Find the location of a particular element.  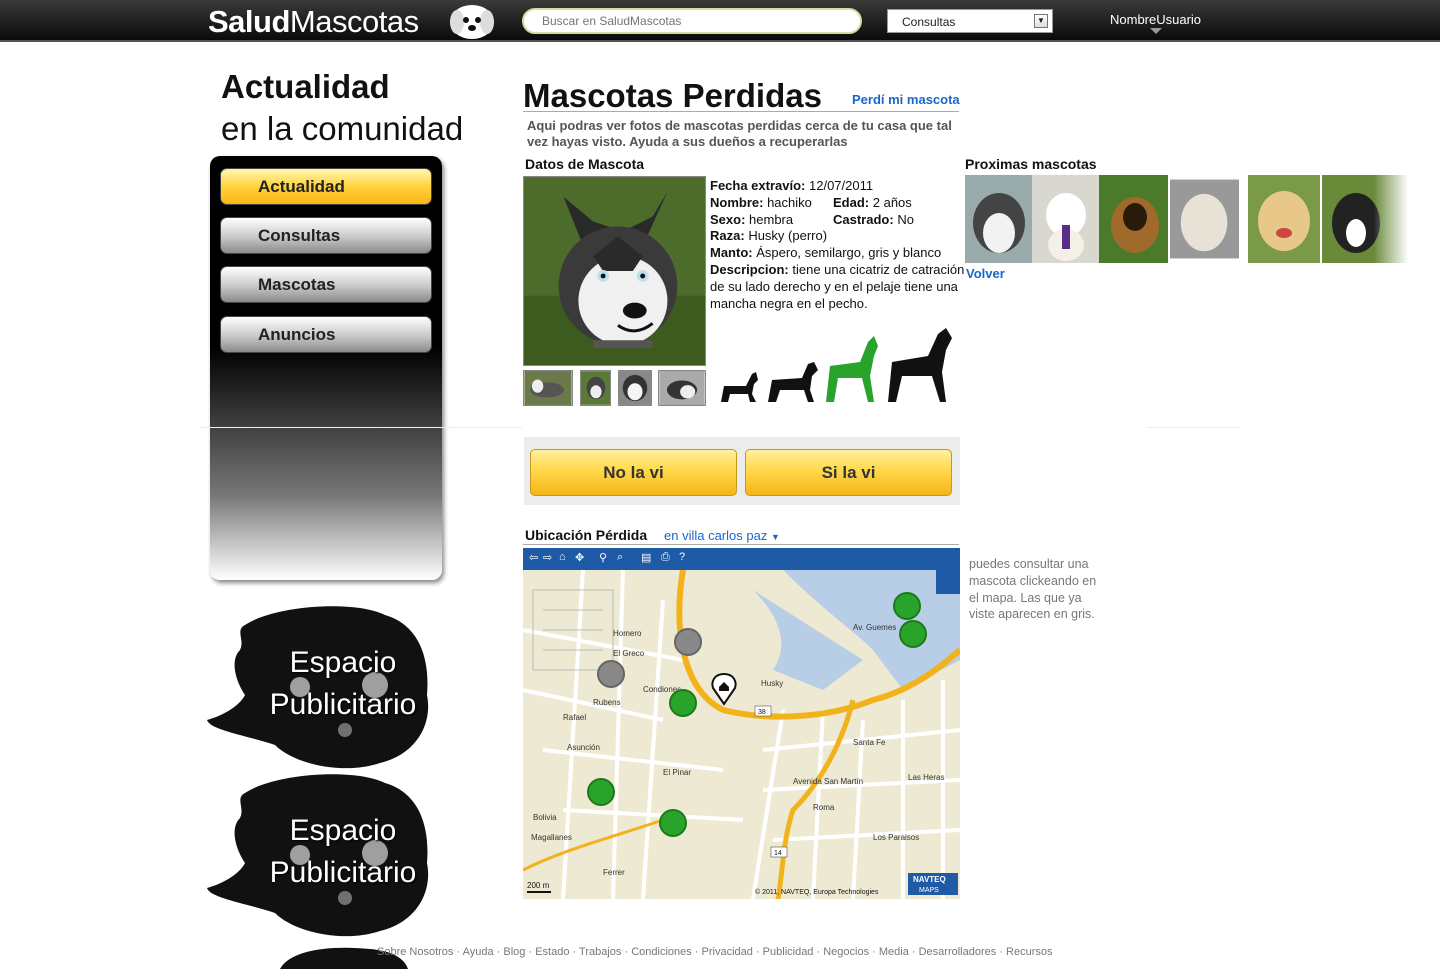

seen-button: Si la vi is located at coordinates (848, 472).